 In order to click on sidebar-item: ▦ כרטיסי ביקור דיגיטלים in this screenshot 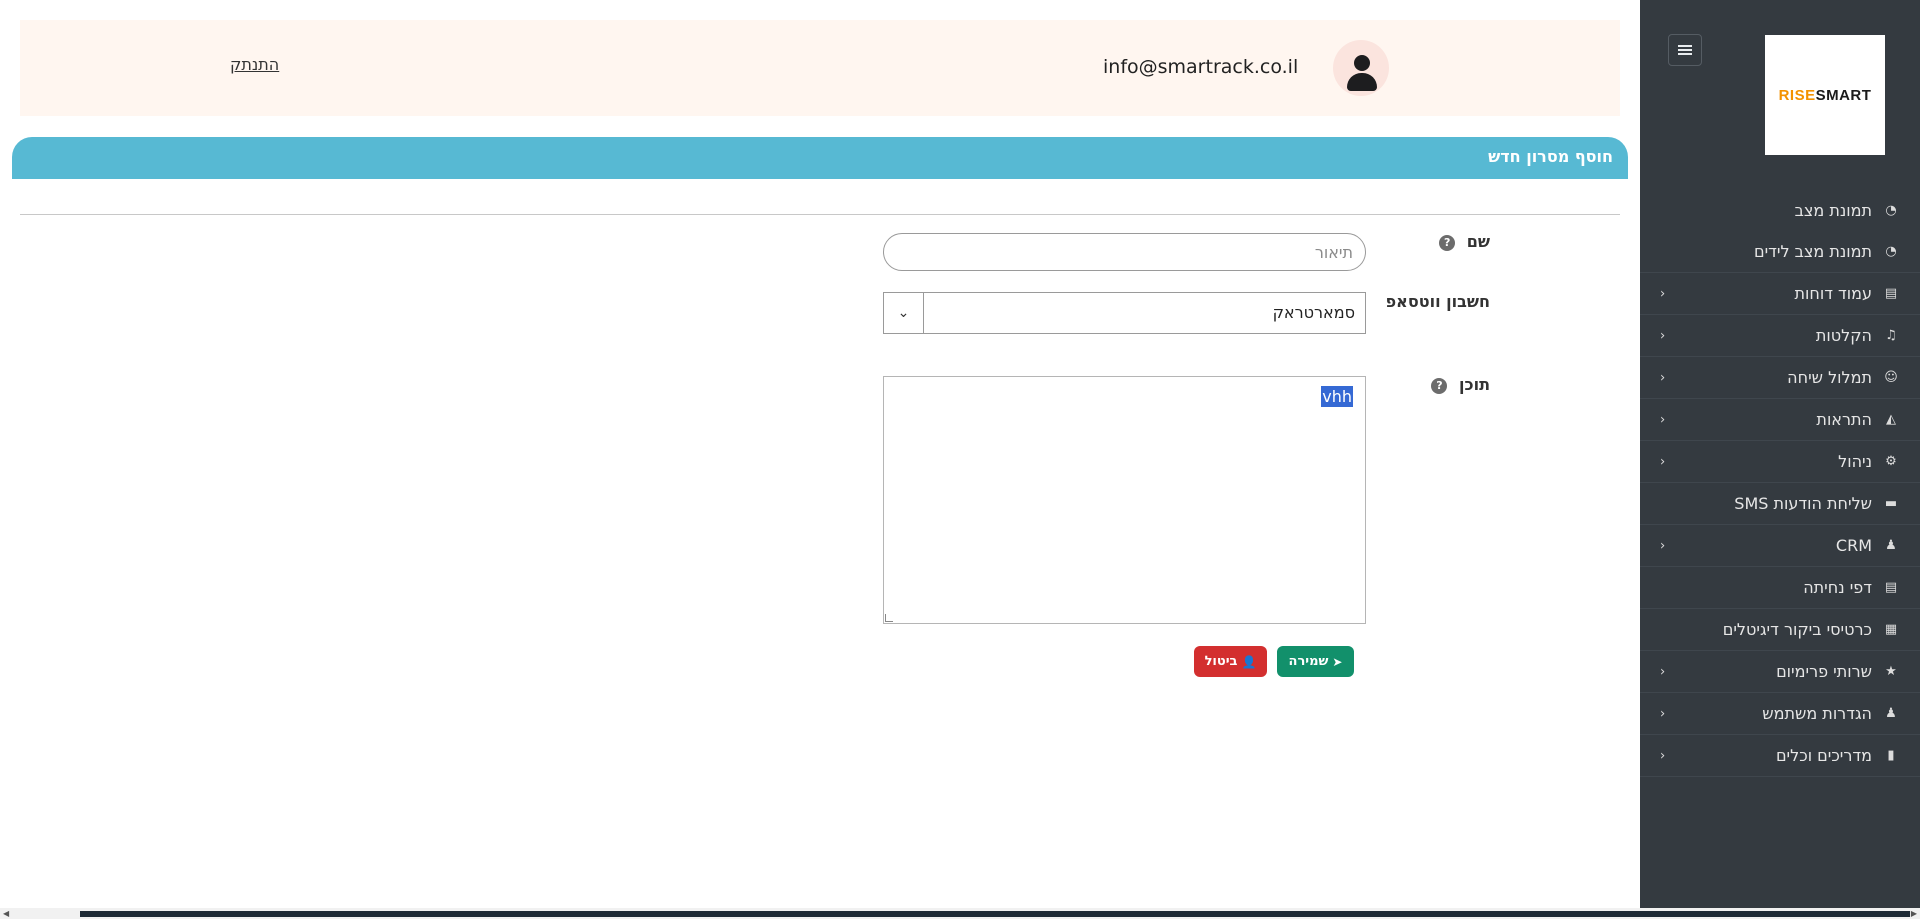, I will do `click(1780, 630)`.